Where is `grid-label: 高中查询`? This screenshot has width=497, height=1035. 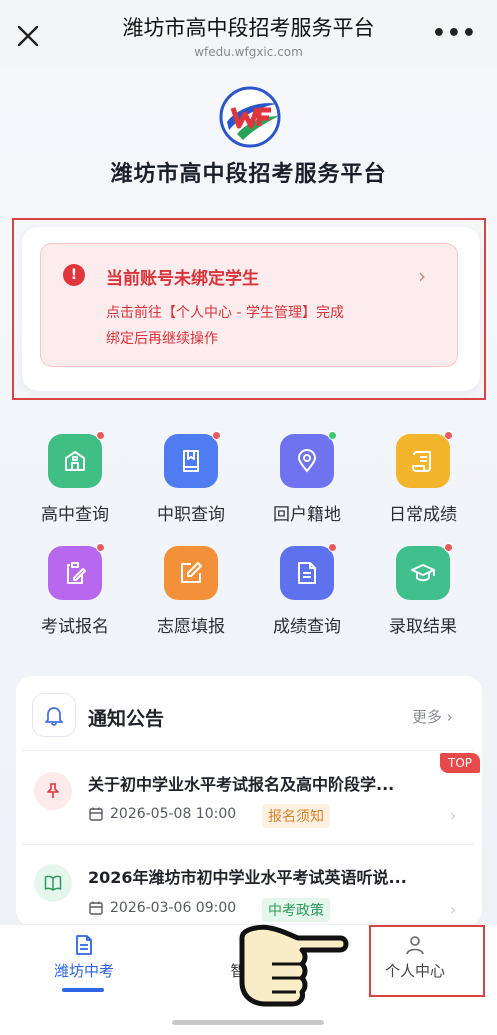 grid-label: 高中查询 is located at coordinates (75, 515).